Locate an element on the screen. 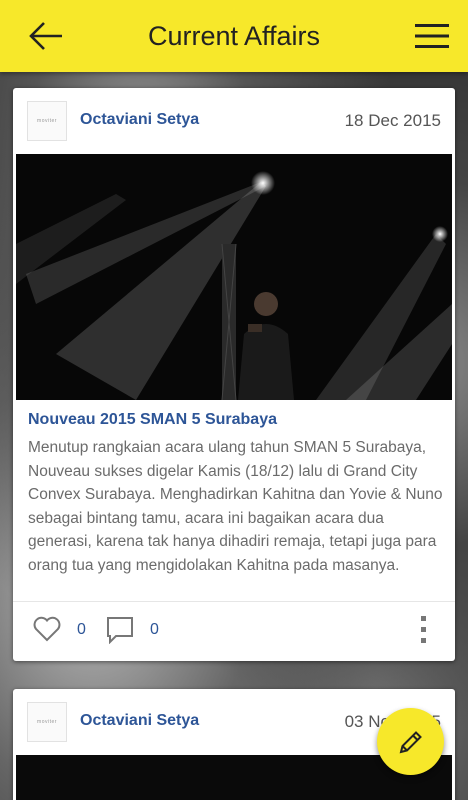 The width and height of the screenshot is (468, 800). back-button is located at coordinates (46, 36).